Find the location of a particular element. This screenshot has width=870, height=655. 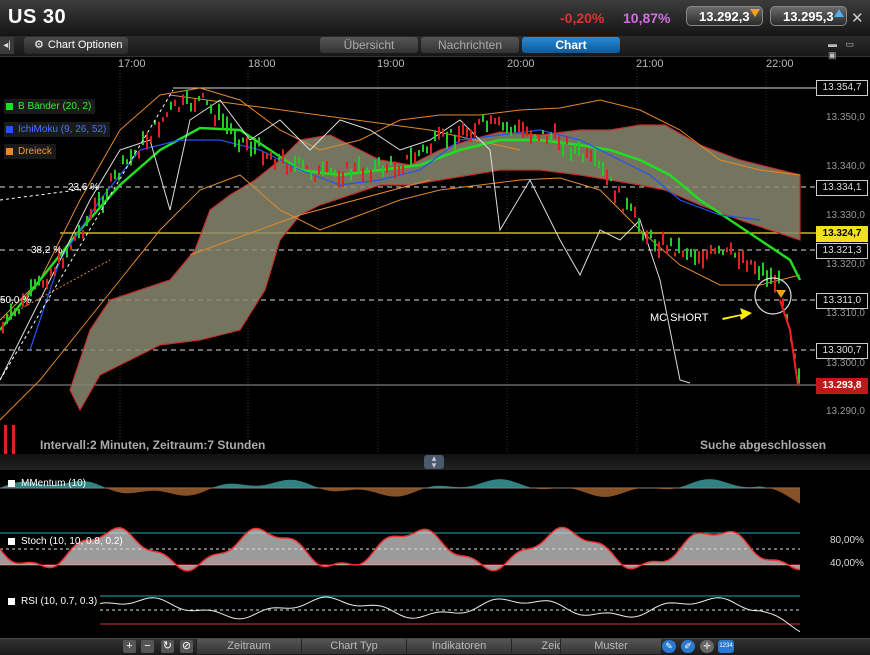

tab-overview: Übersicht is located at coordinates (369, 45).